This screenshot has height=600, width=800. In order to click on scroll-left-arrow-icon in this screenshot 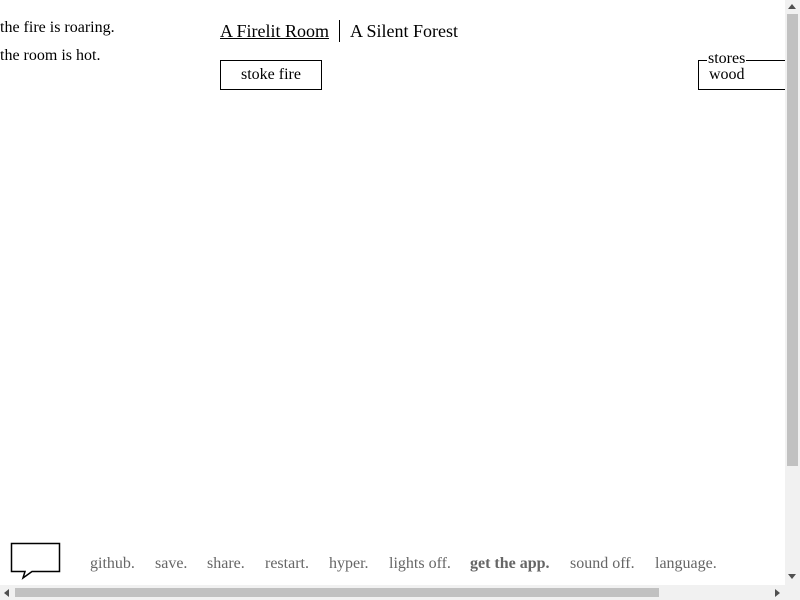, I will do `click(6, 593)`.